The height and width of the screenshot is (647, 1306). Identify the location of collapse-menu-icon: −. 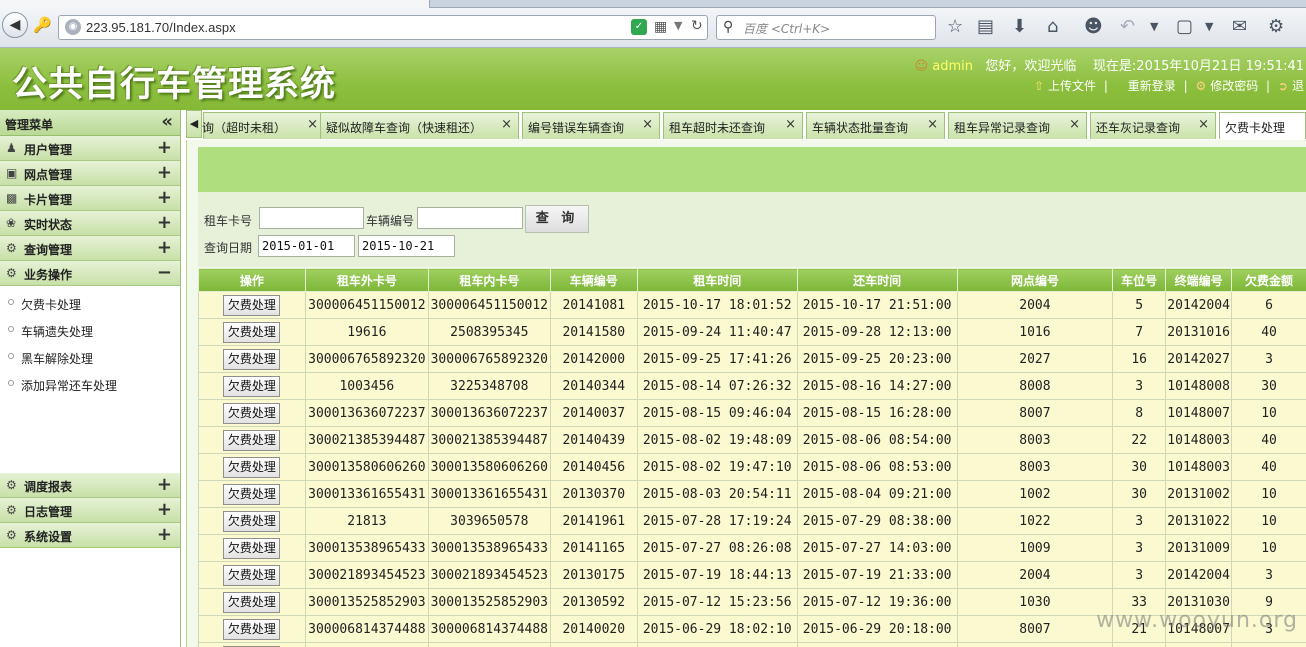
(164, 272).